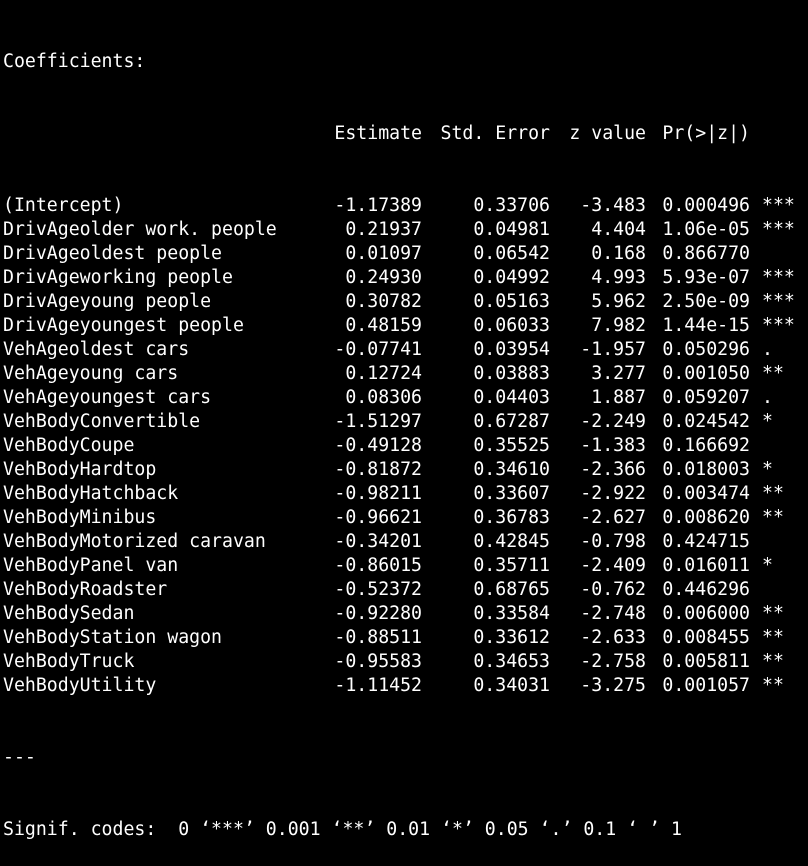  What do you see at coordinates (118, 277) in the screenshot?
I see `coef-name: DrivAgeworking people` at bounding box center [118, 277].